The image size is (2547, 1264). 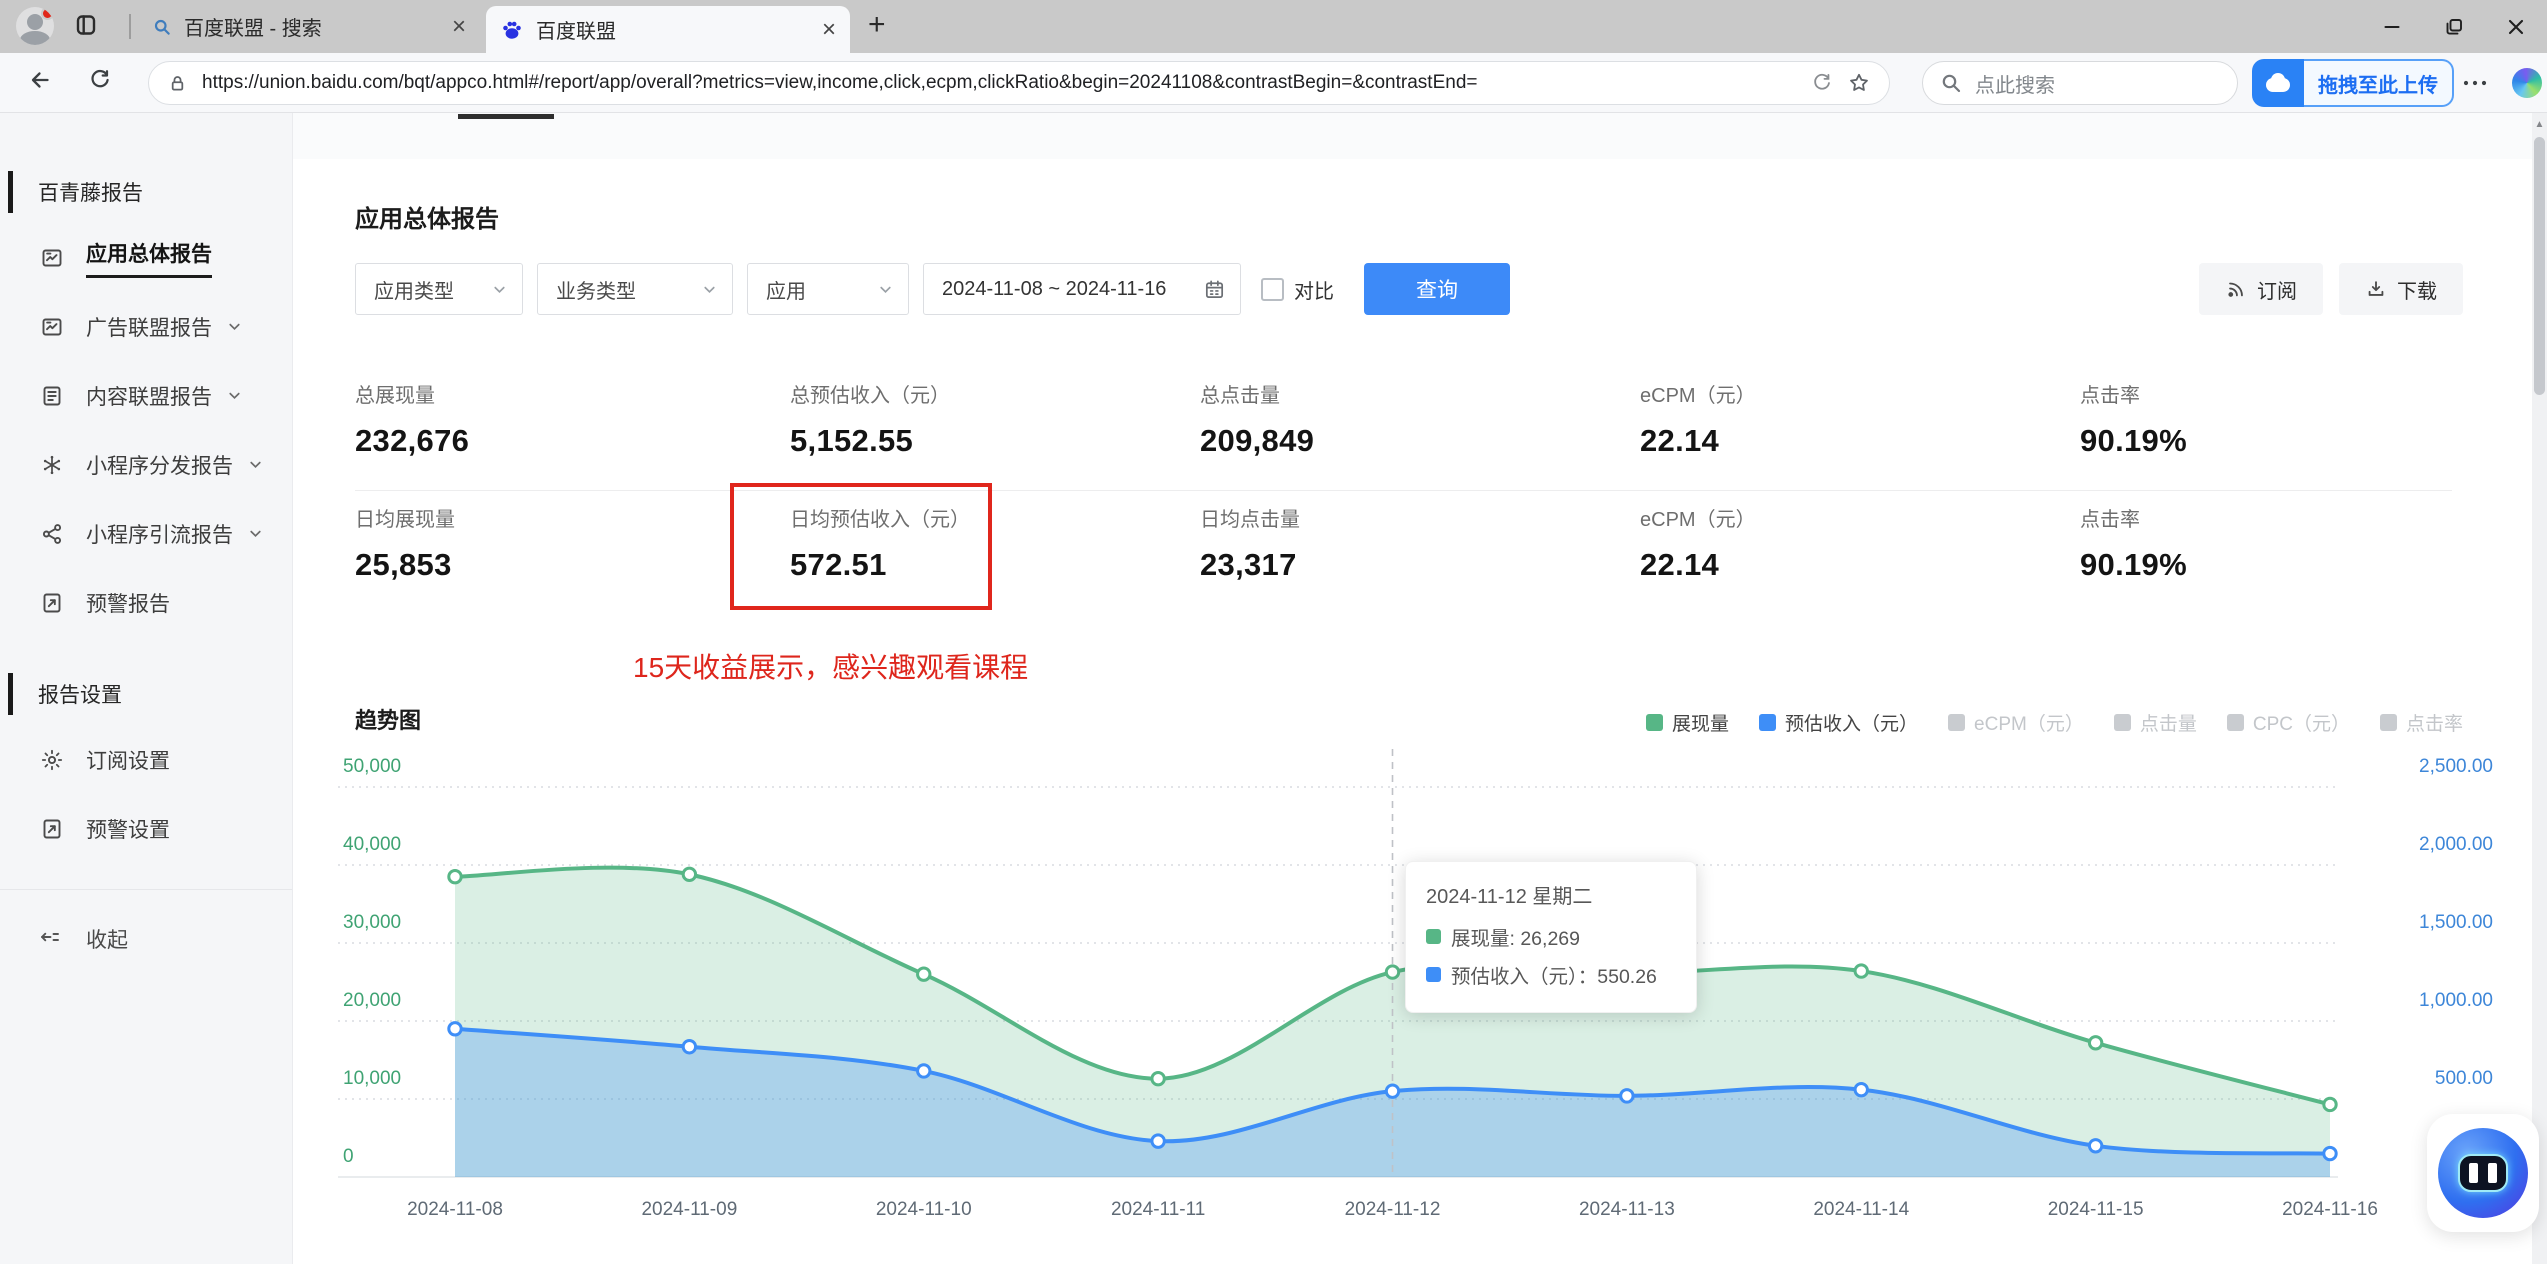 I want to click on sidebar-item-report-0: 应用总体报告, so click(x=146, y=257).